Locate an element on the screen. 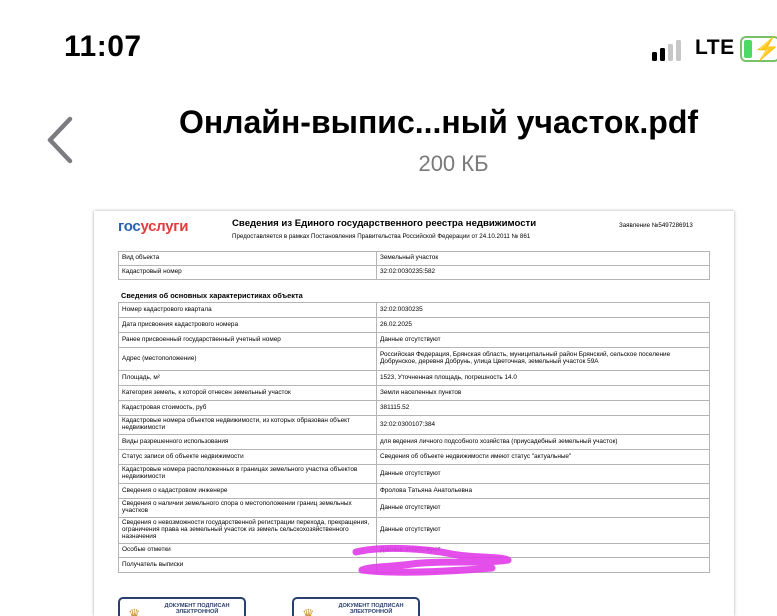 The width and height of the screenshot is (777, 616). table-row: Кадастровая стоимость, руб 381115.52 is located at coordinates (414, 408).